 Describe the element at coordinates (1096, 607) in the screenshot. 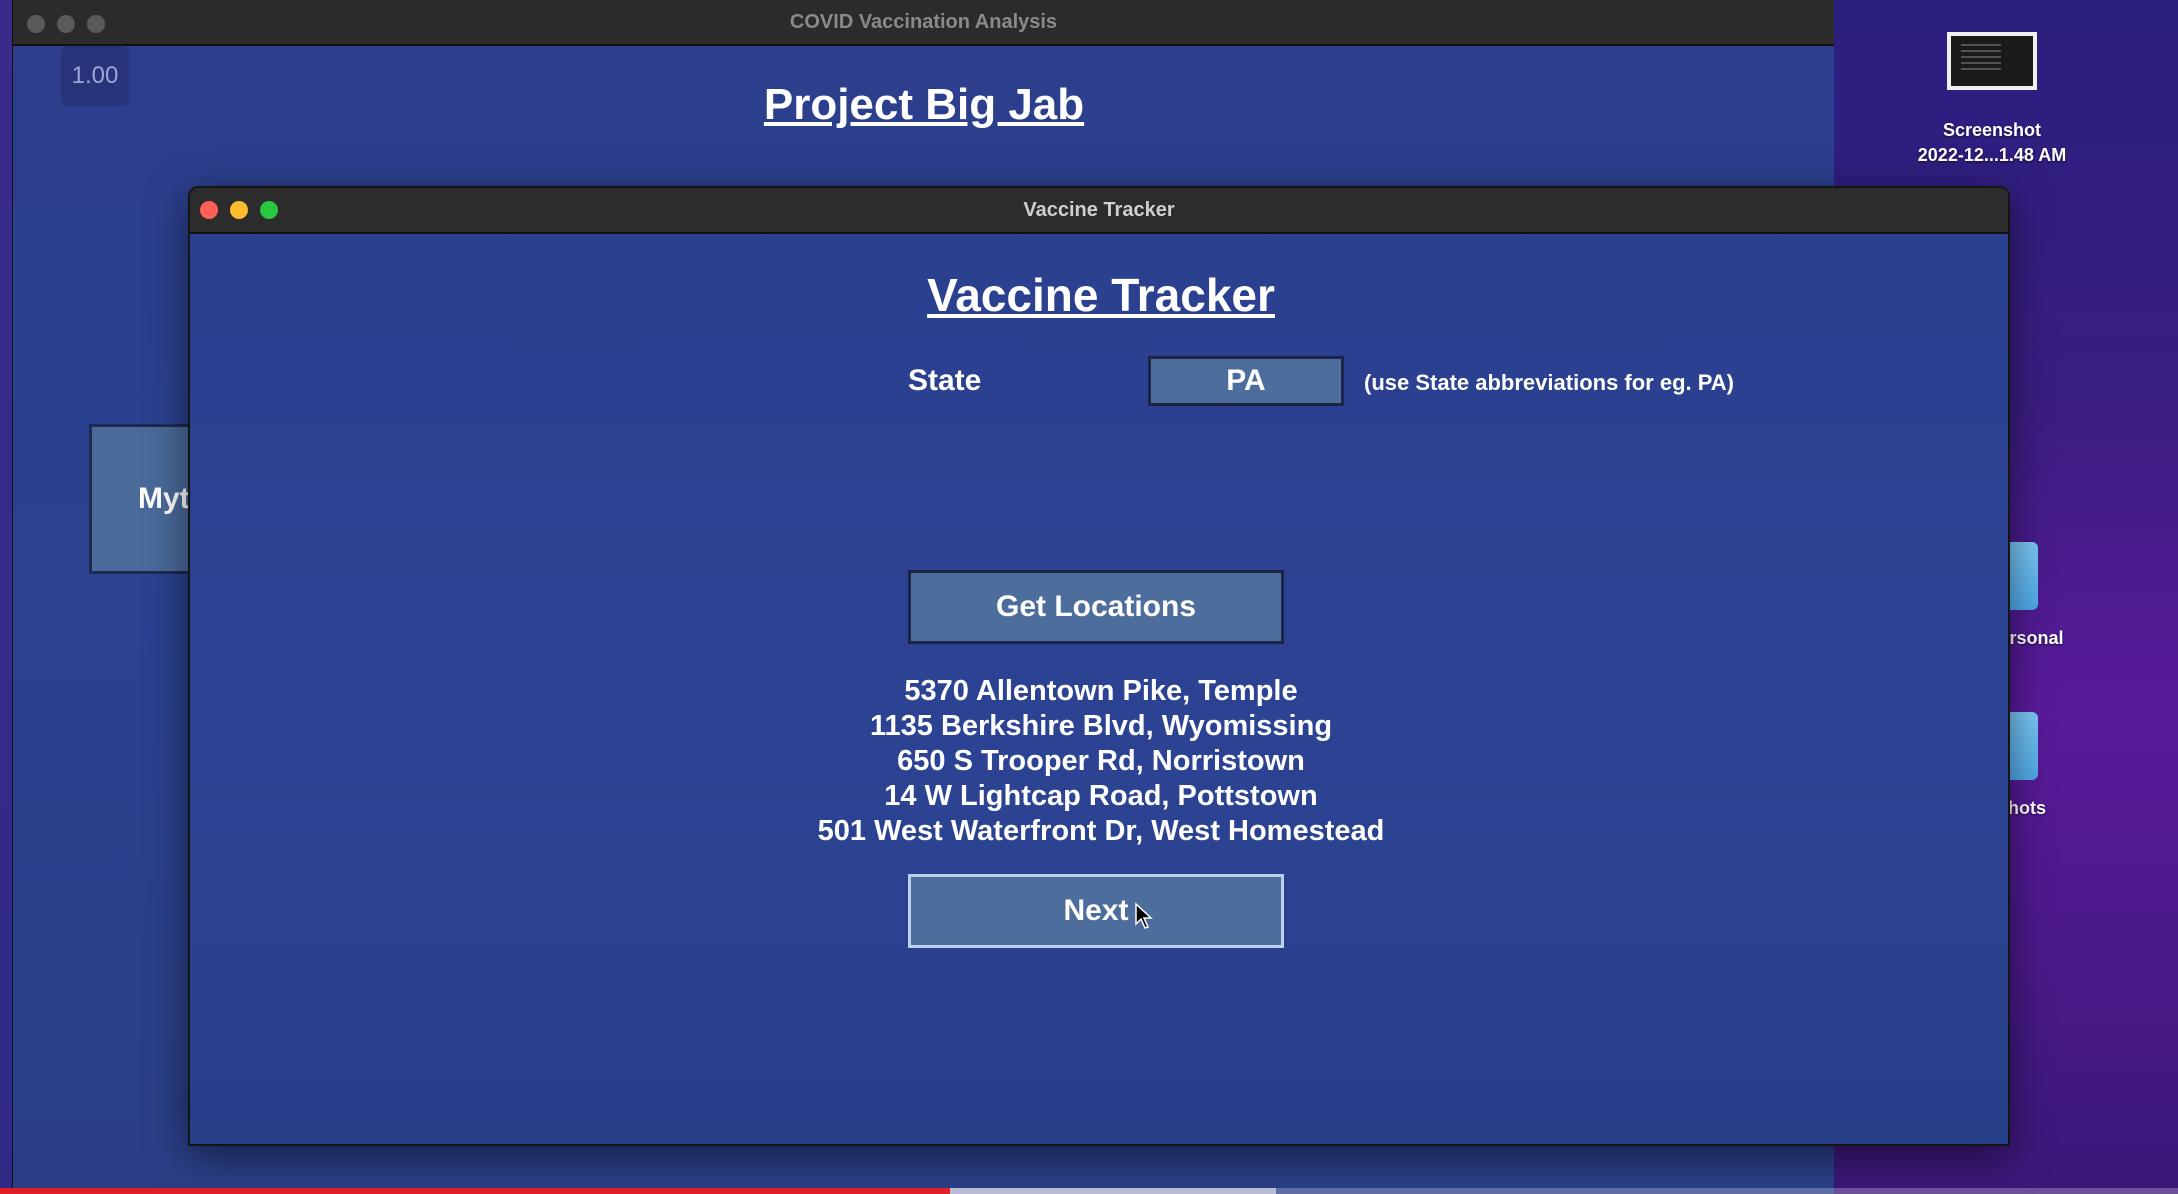

I see `get-locations-button: Get Locations` at that location.